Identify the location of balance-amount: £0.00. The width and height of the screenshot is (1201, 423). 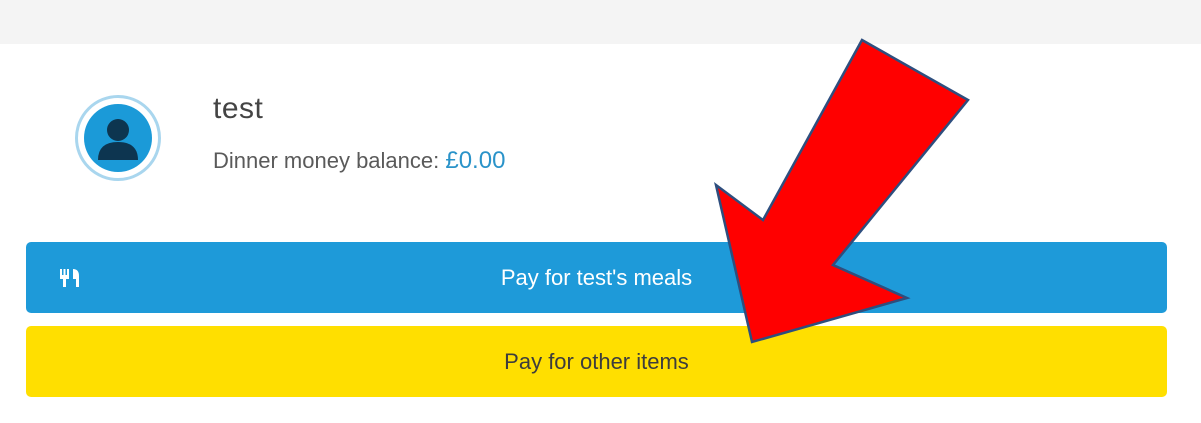
(475, 160).